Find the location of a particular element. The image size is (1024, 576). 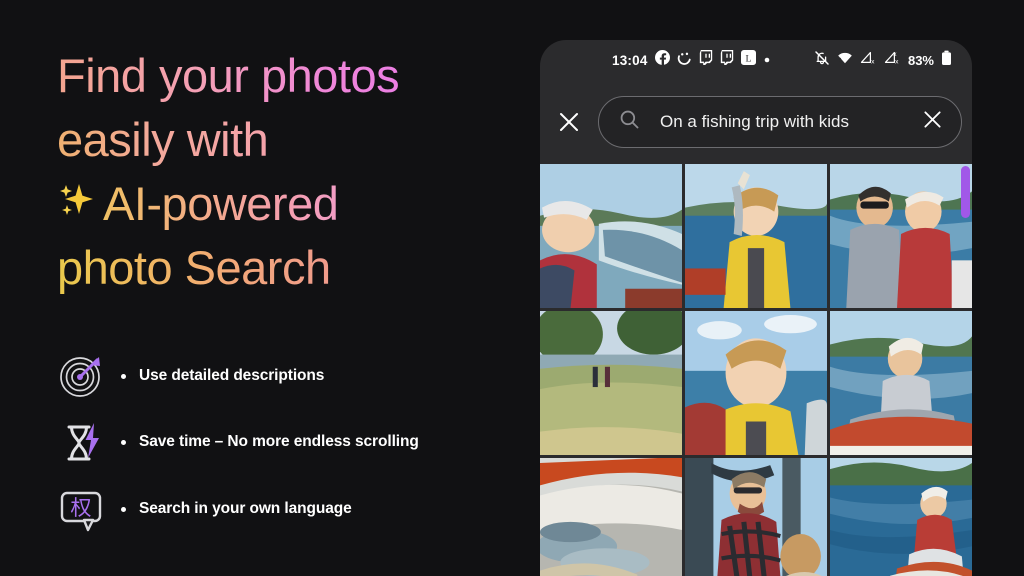

status-bar-clock: 13:04 is located at coordinates (630, 60).